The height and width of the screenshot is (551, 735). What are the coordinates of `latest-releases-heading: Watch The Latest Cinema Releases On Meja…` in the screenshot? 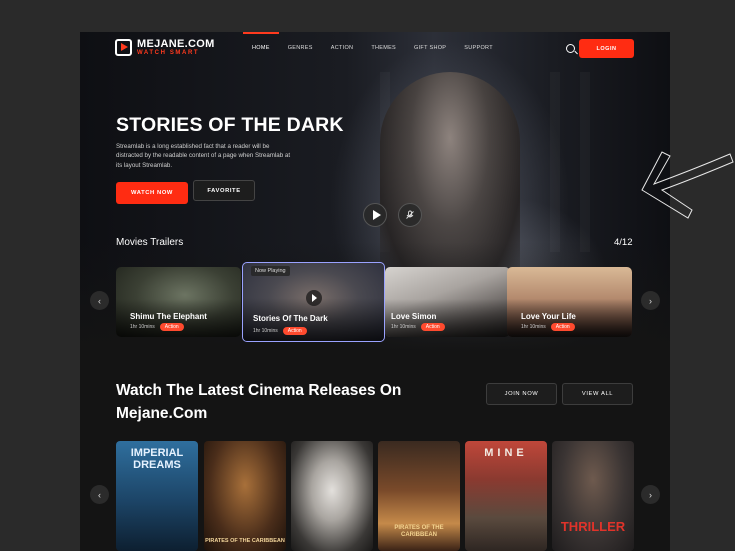 It's located at (259, 402).